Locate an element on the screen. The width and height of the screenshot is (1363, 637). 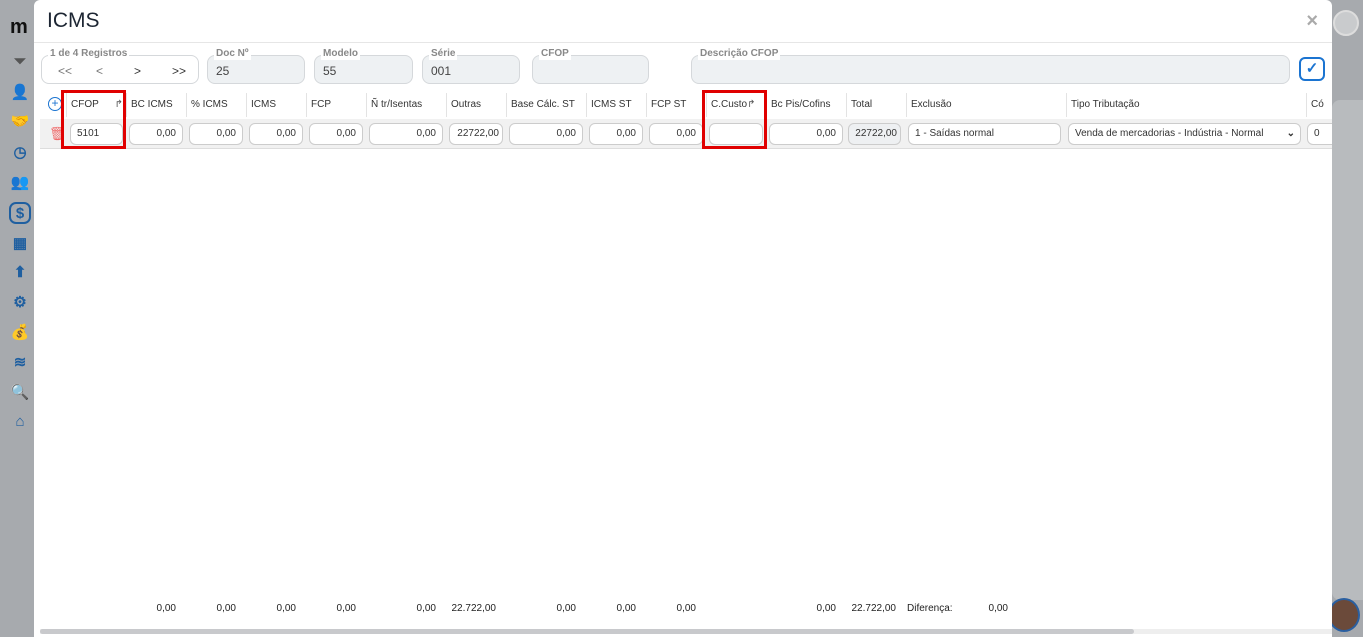
col-icms-st: ICMS ST is located at coordinates (616, 105).